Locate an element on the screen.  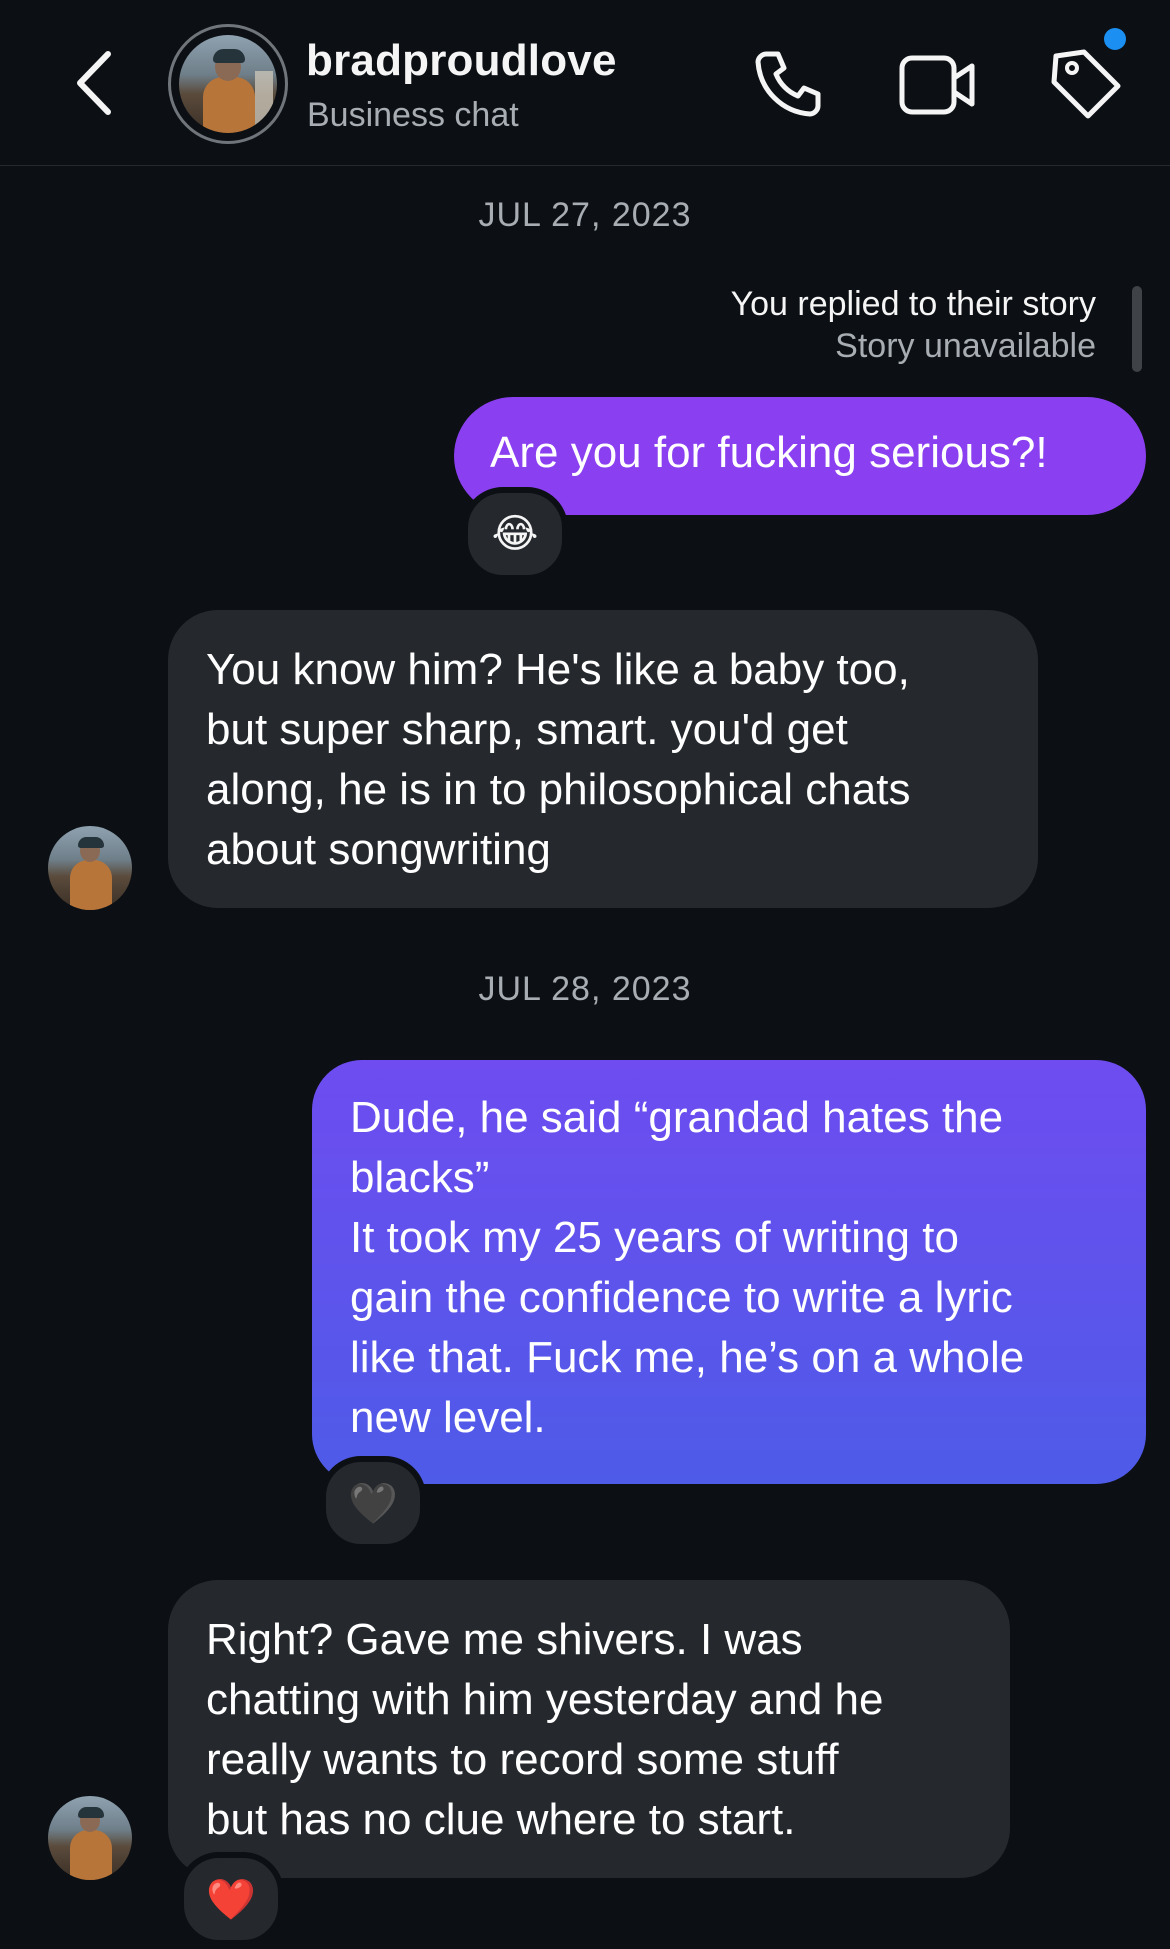
message-line: along, he is in to philosophical chats is located at coordinates (558, 789).